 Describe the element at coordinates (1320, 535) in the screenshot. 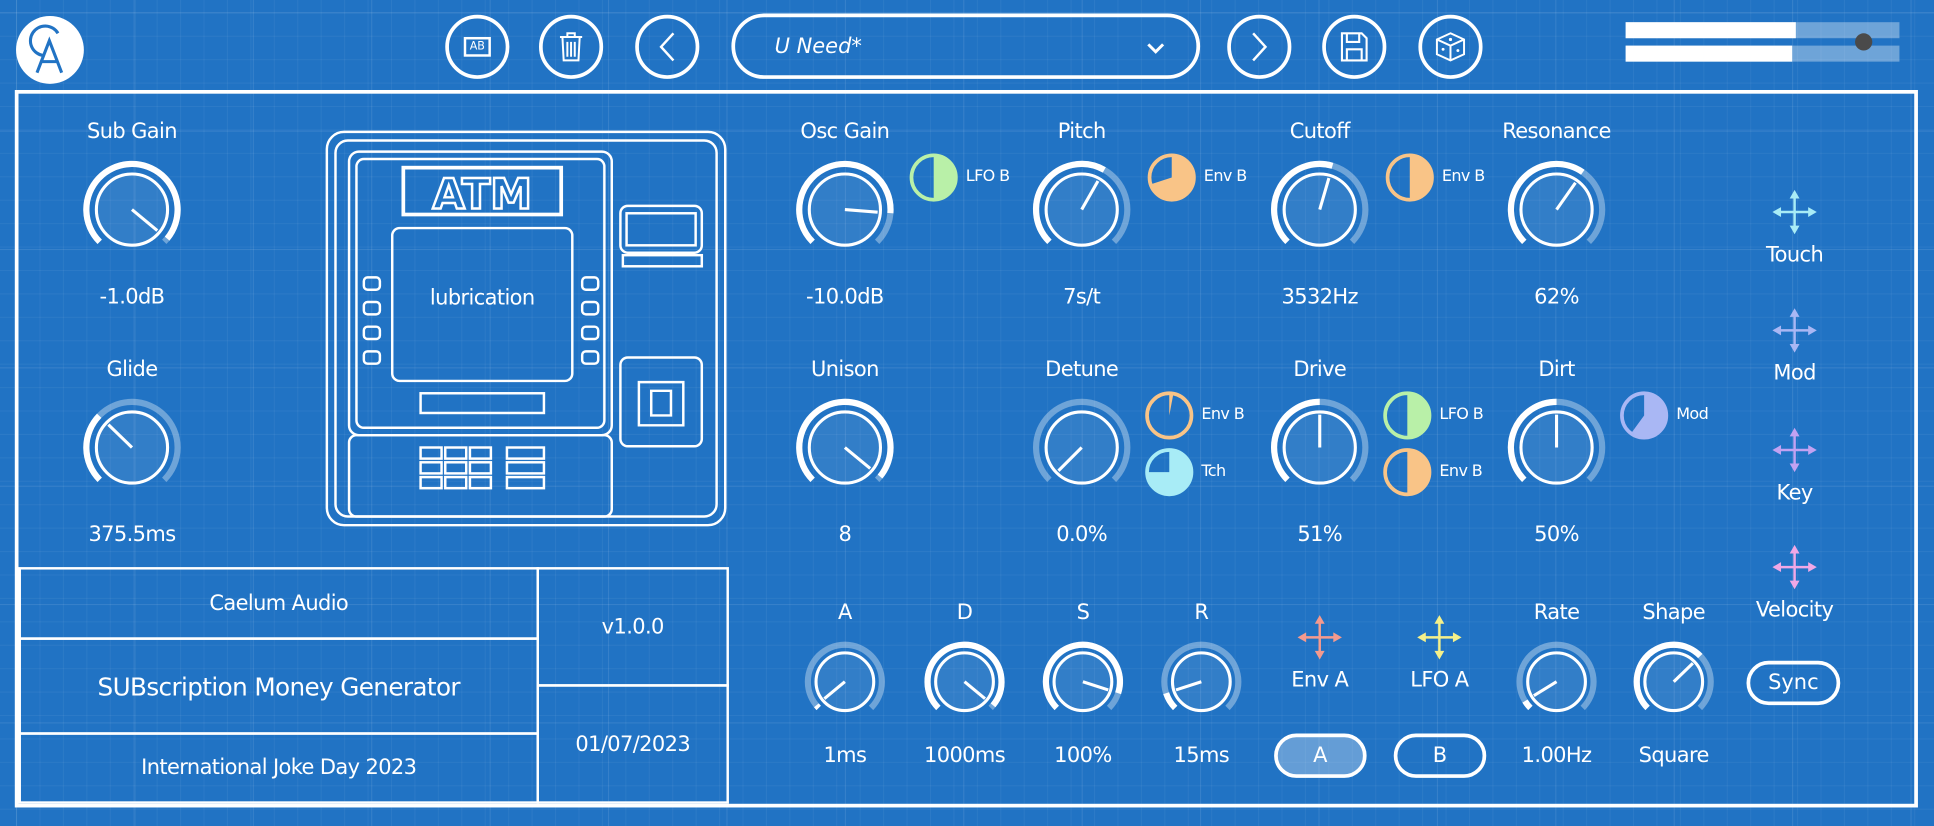

I see `drive-value: 51%` at that location.